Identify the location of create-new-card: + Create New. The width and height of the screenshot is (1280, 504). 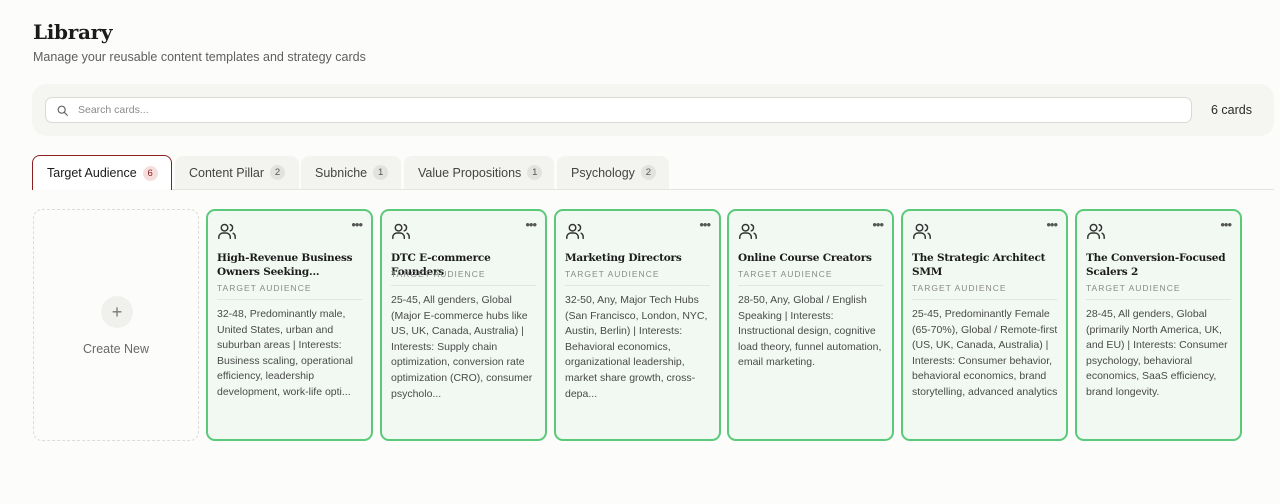
(116, 325).